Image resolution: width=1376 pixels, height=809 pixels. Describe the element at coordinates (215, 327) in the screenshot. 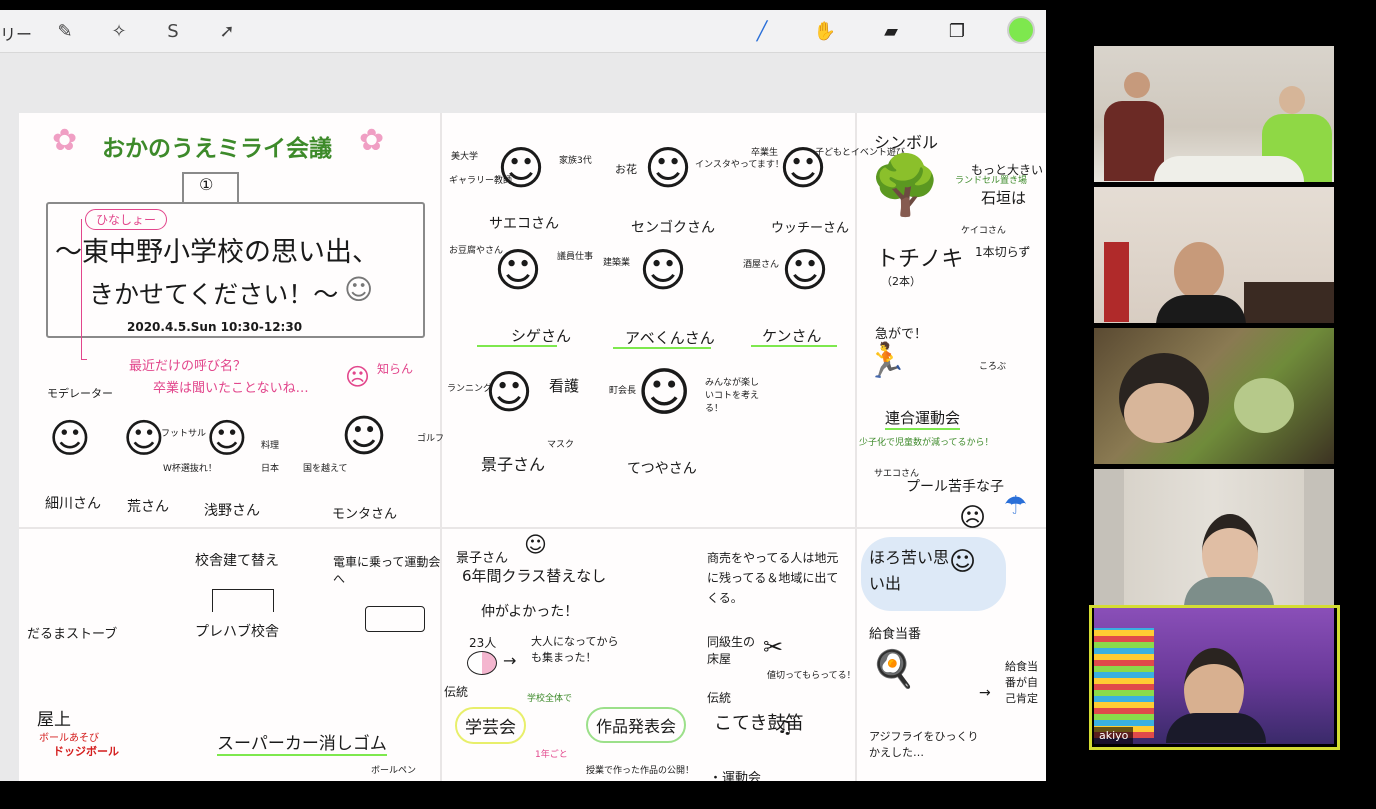

I see `meeting-date: 2020.4.5.Sun 10:30-12:30` at that location.